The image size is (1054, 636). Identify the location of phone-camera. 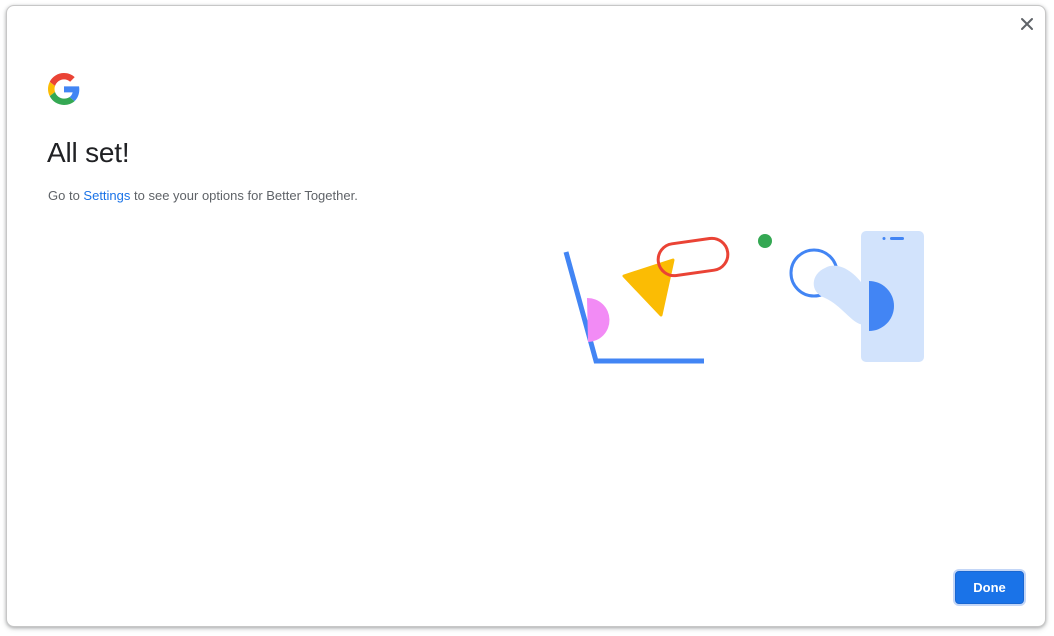
(884, 238).